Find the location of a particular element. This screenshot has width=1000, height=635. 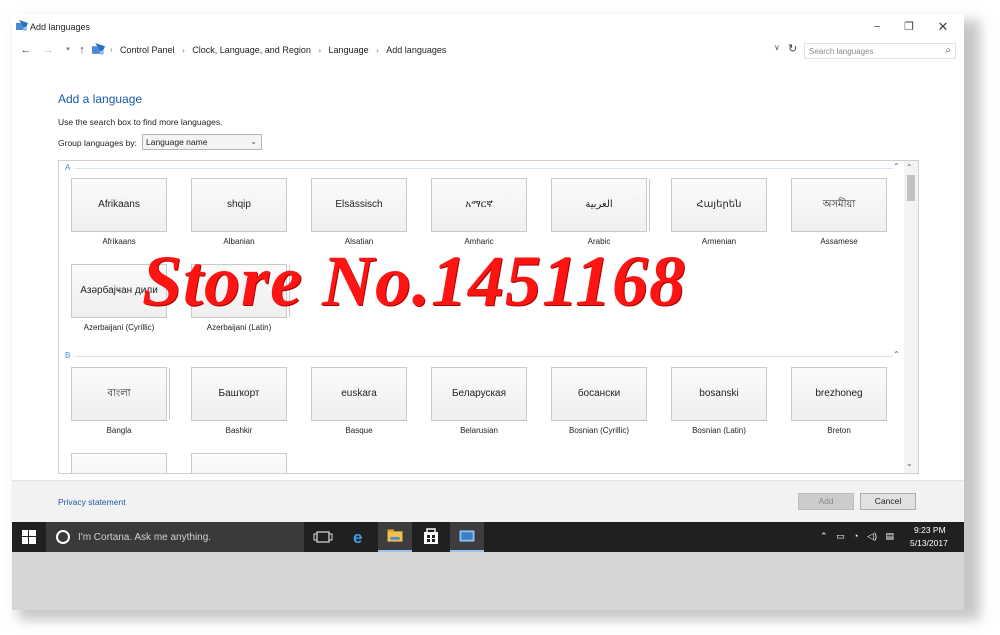

language-tile-amharic: አማርኛ Amharic is located at coordinates (479, 212).